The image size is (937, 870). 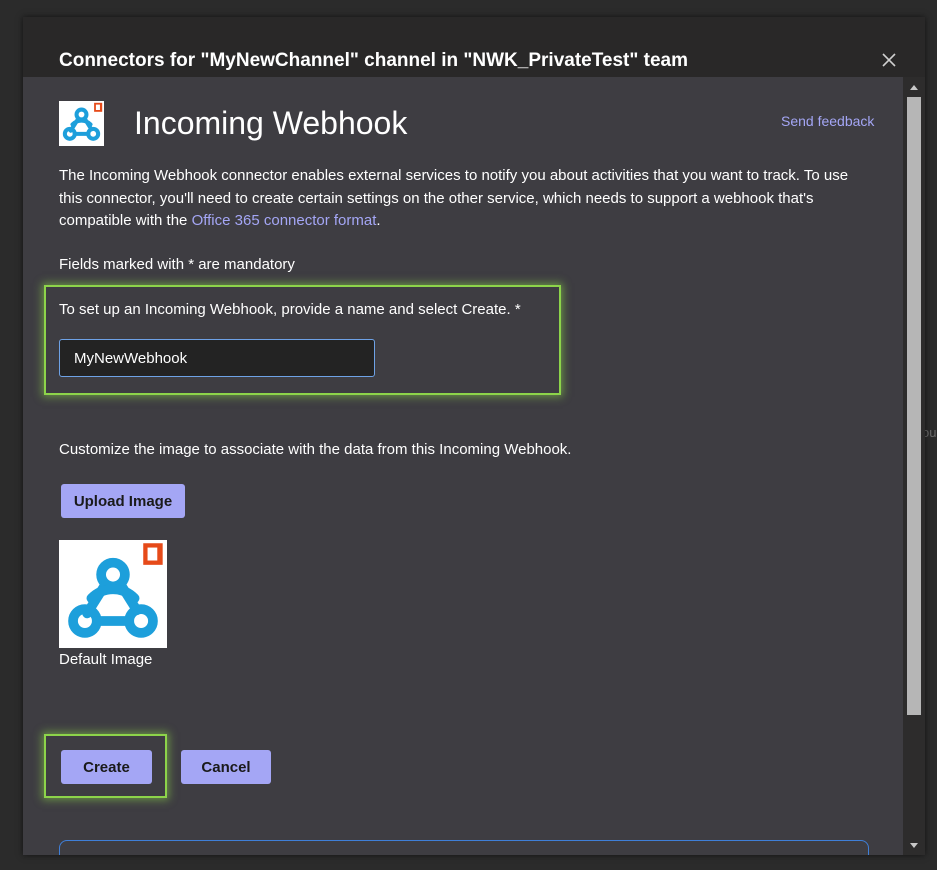 I want to click on scrollbar, so click(x=914, y=466).